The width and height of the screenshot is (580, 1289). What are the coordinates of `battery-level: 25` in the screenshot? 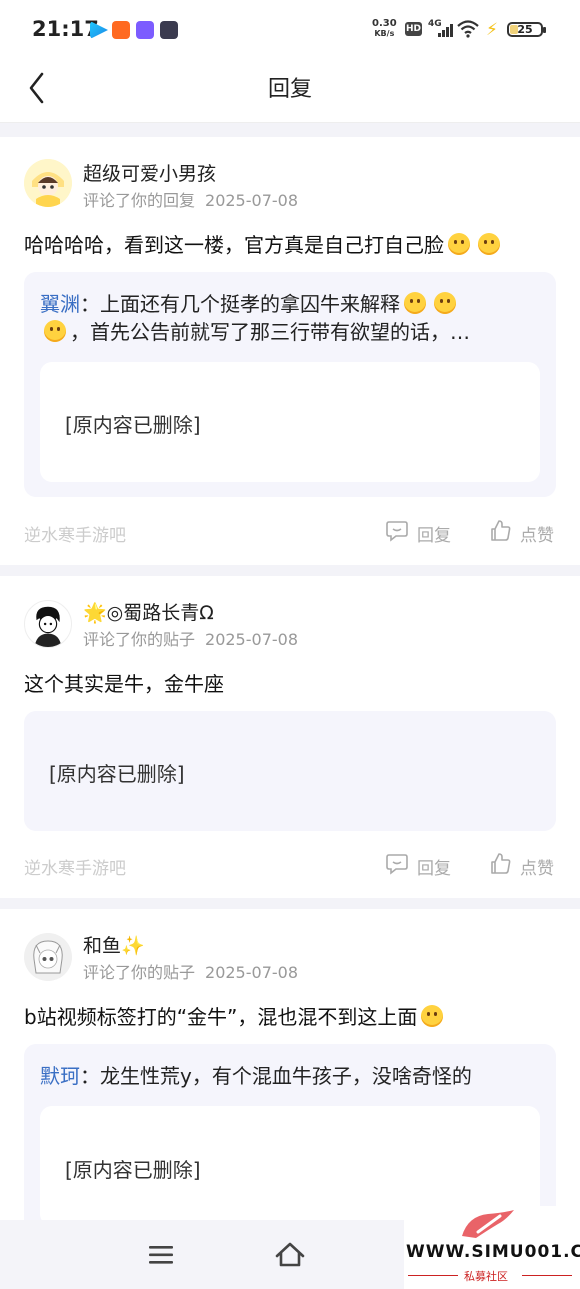 It's located at (525, 29).